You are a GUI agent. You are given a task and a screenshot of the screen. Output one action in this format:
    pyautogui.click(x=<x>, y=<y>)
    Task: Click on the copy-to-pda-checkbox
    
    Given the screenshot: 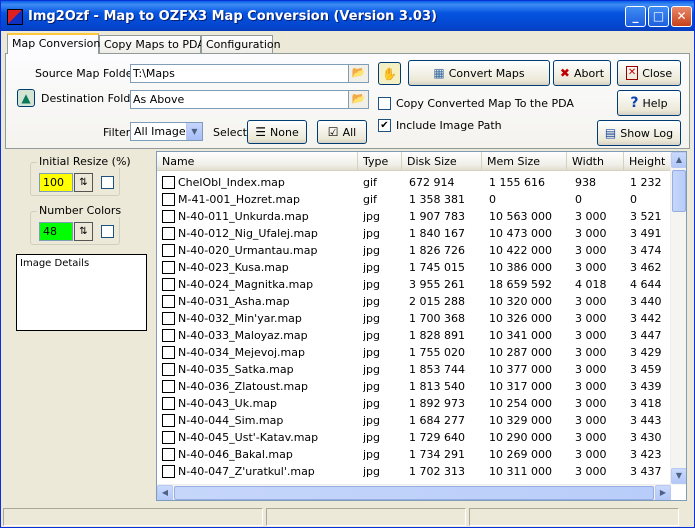 What is the action you would take?
    pyautogui.click(x=384, y=103)
    